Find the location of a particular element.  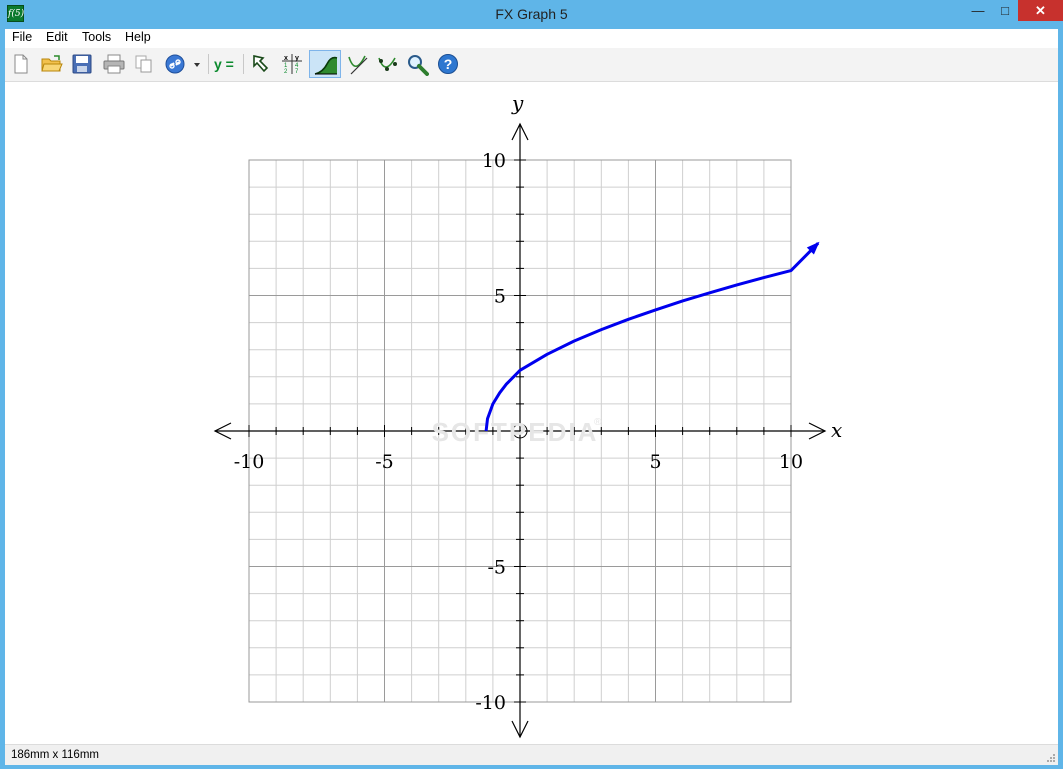

function-curve is located at coordinates (652, 337).